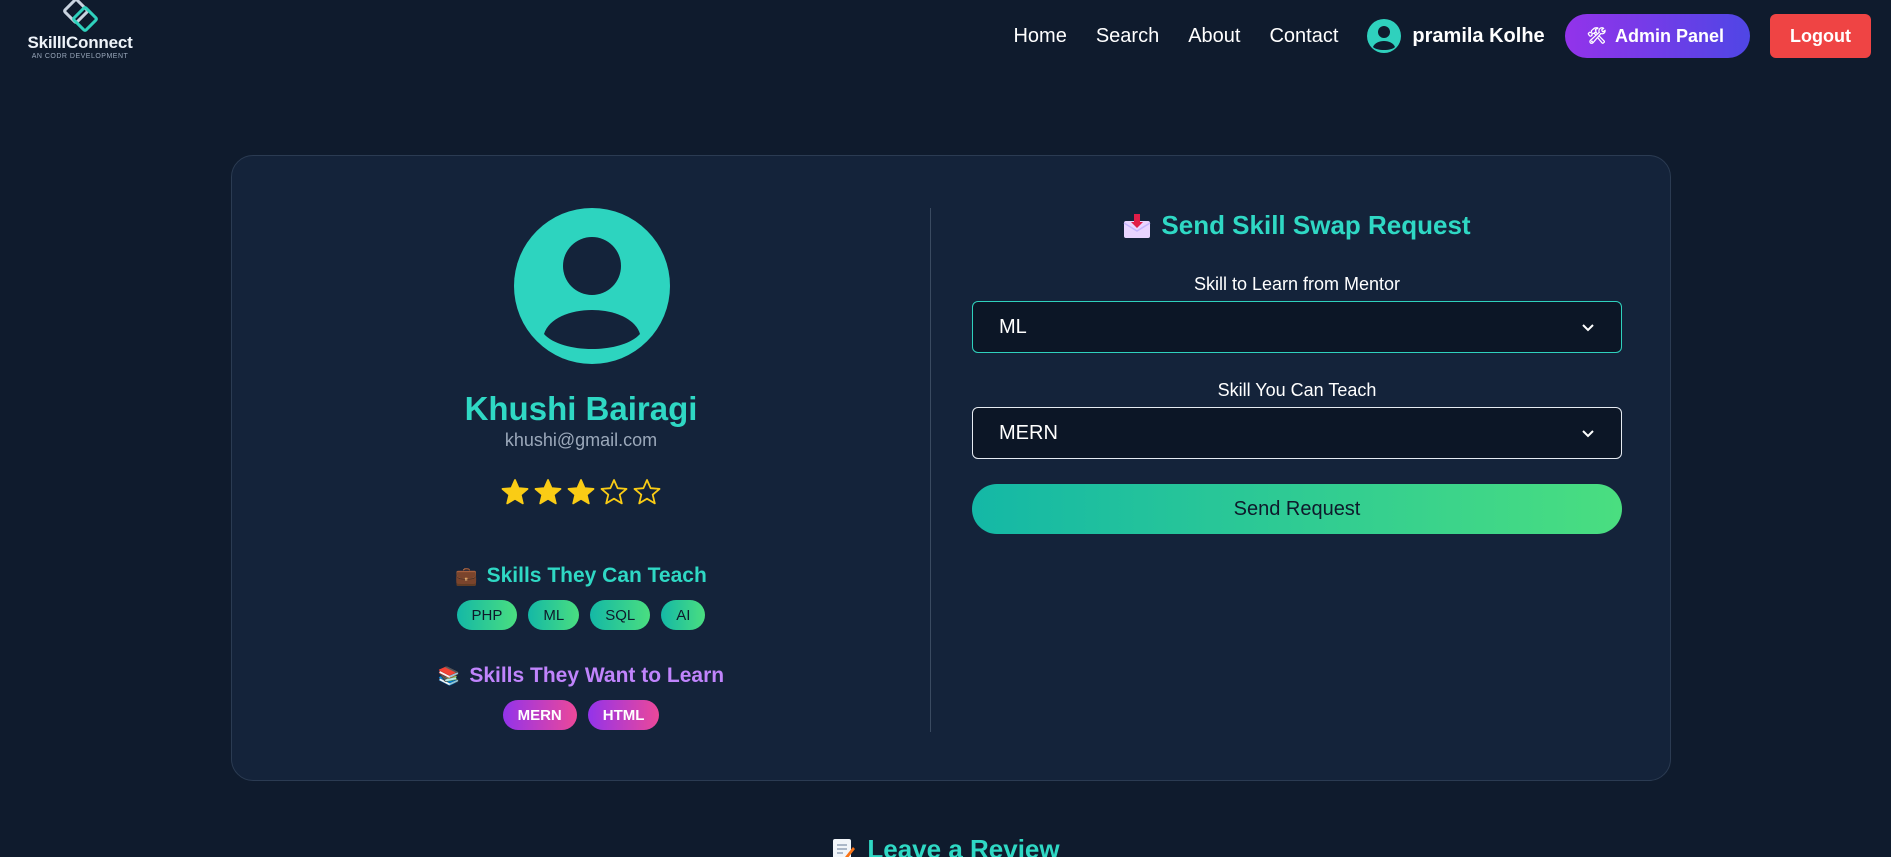 This screenshot has width=1891, height=857. I want to click on nav-link-home: Home, so click(1039, 36).